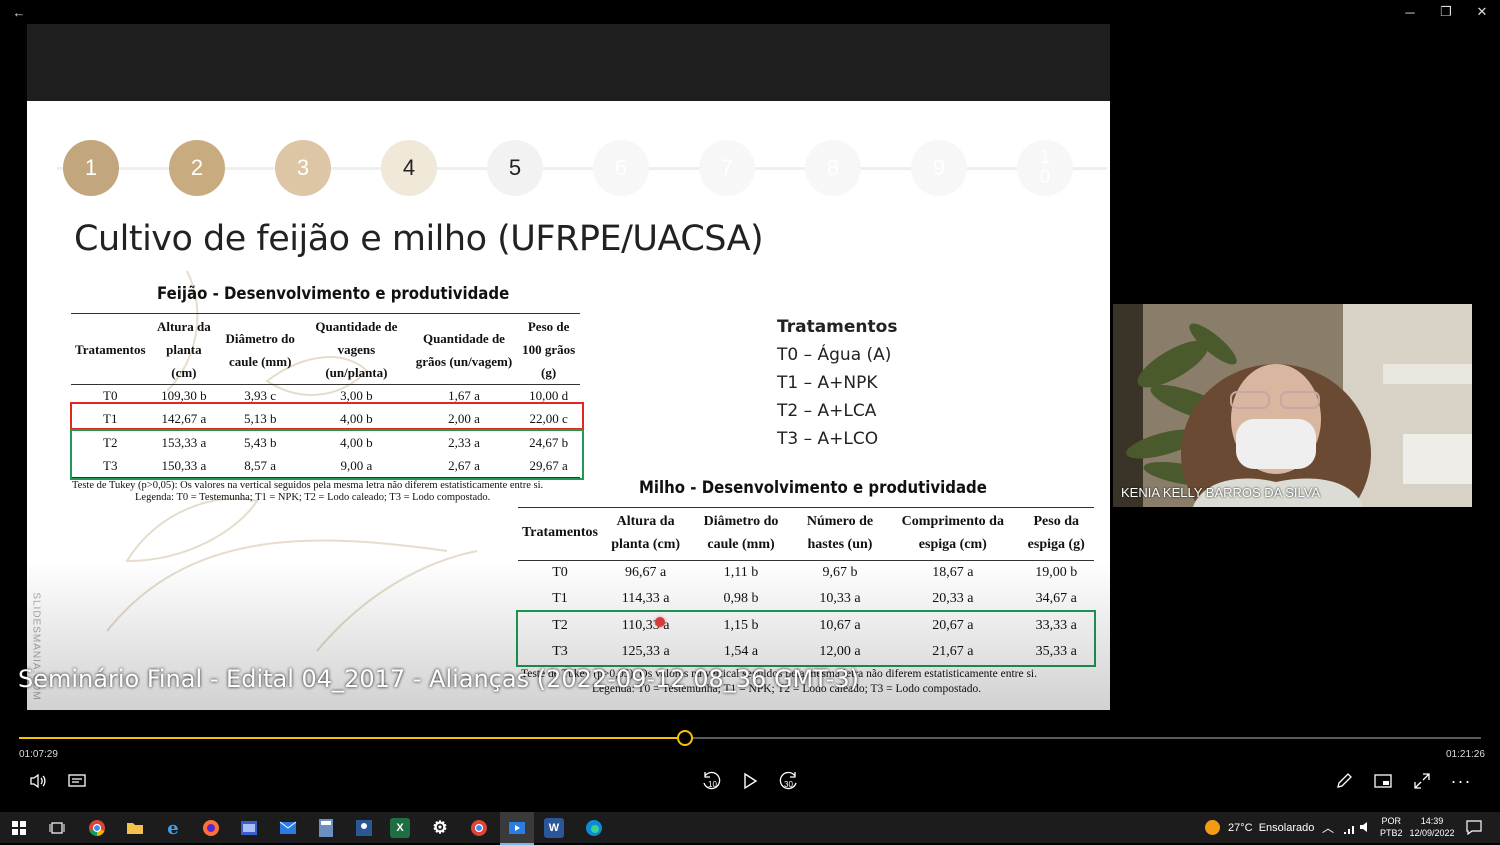  What do you see at coordinates (828, 439) in the screenshot?
I see `treatment-item: T3 – A+LCO` at bounding box center [828, 439].